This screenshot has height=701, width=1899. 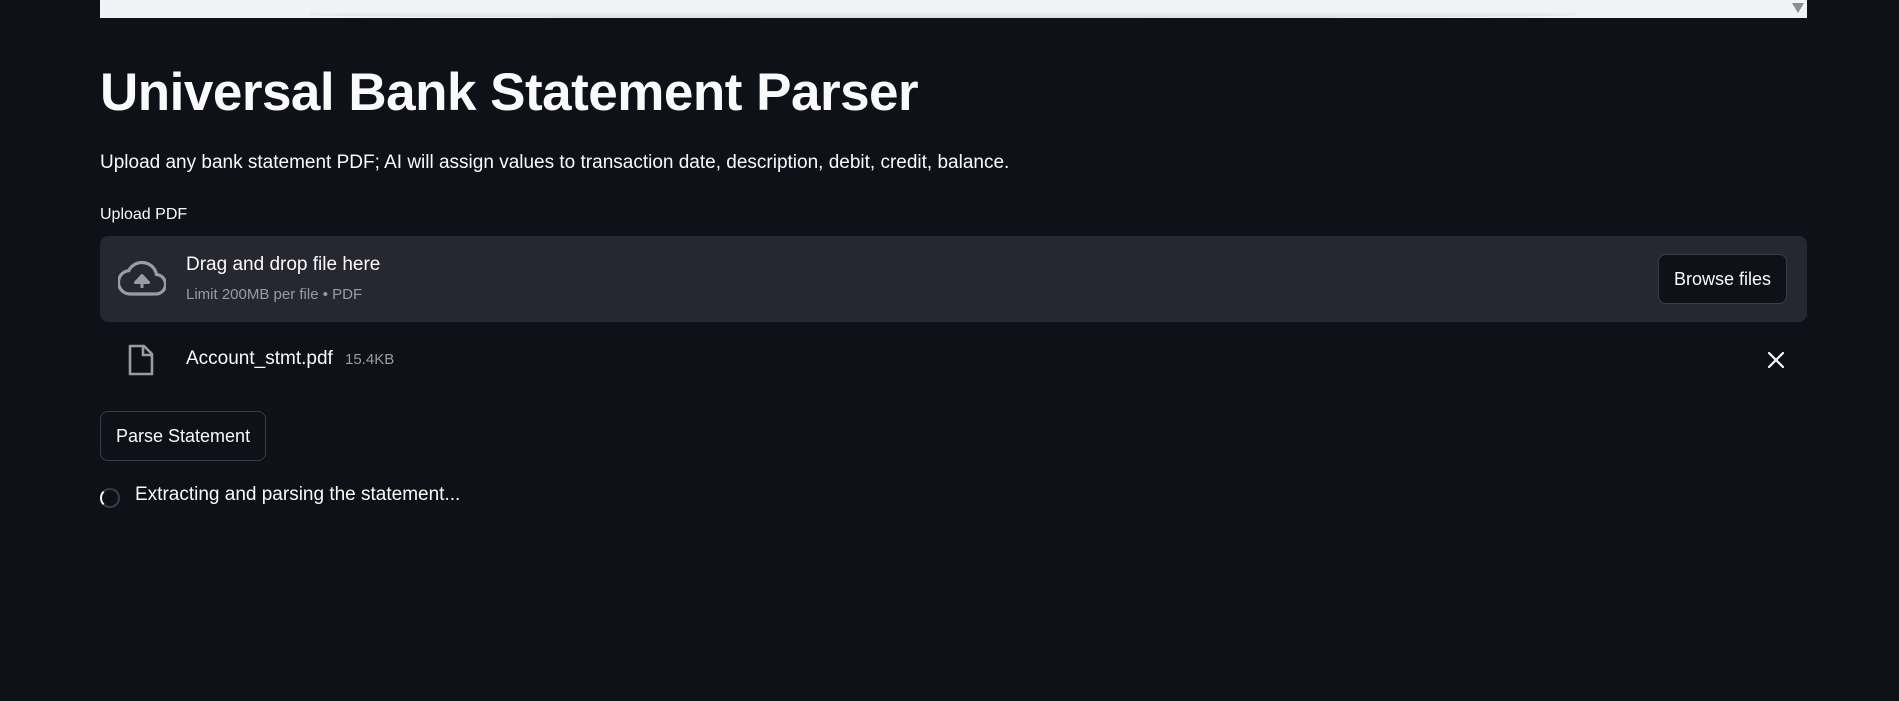 I want to click on close-icon, so click(x=1776, y=360).